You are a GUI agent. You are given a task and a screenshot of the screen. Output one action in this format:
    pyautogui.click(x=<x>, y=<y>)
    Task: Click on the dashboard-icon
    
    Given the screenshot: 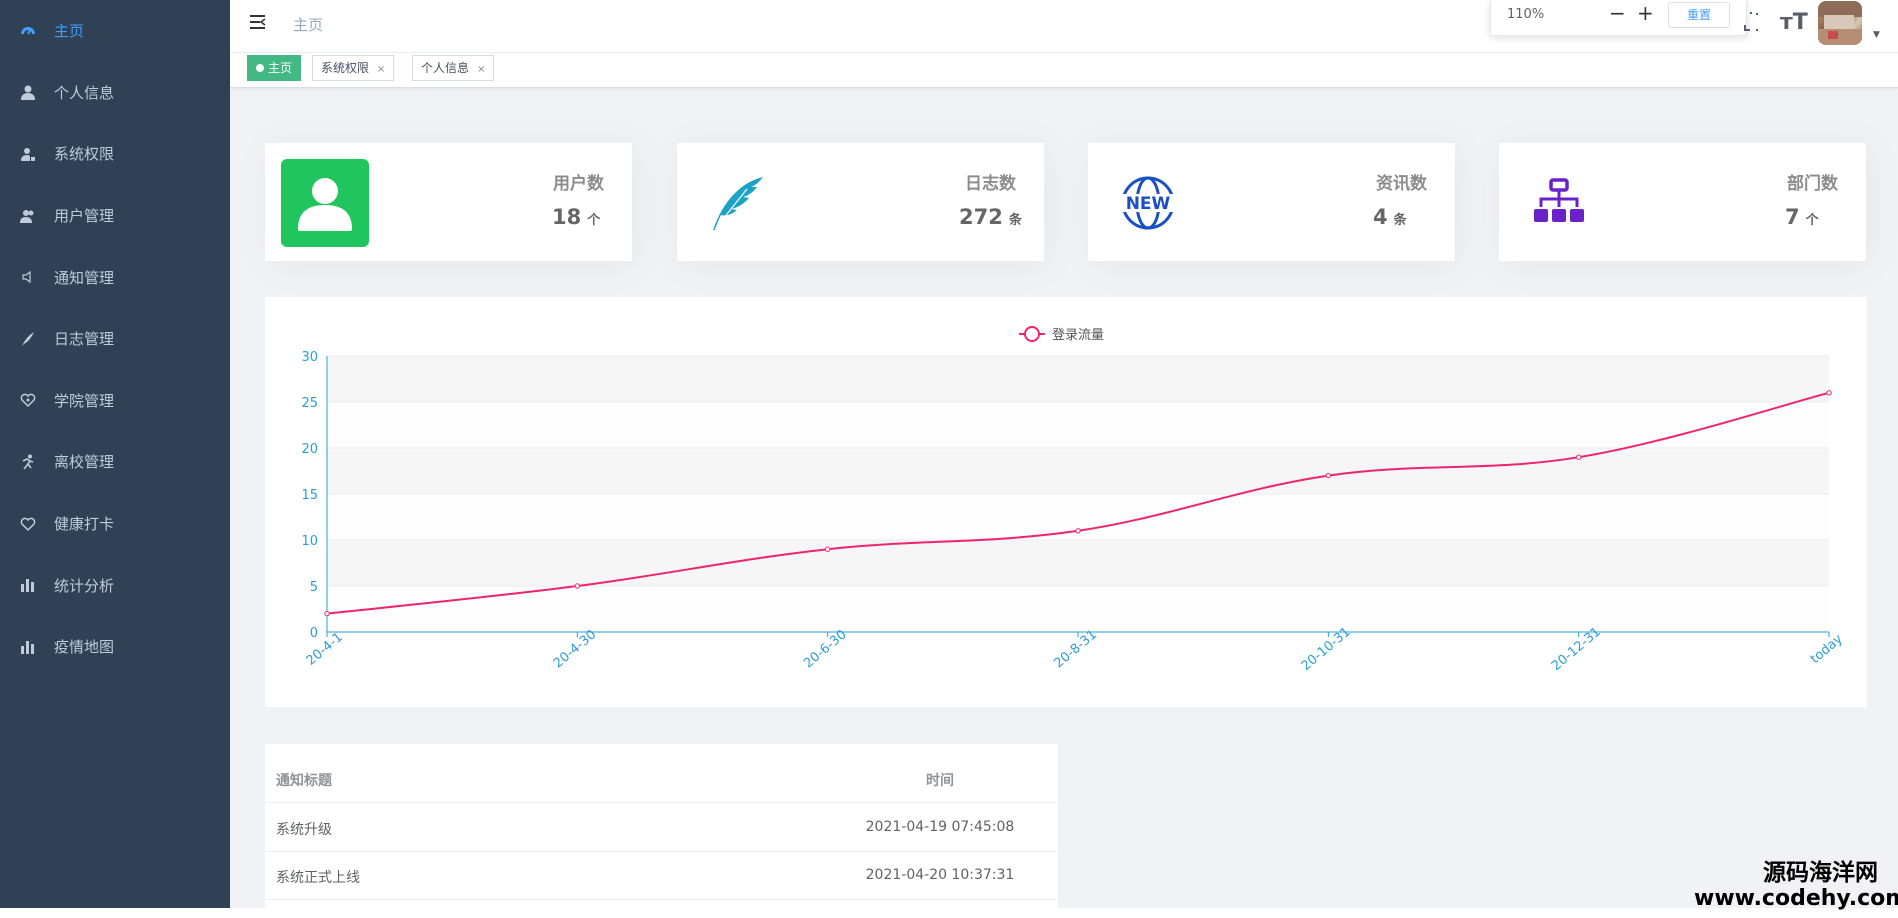 What is the action you would take?
    pyautogui.click(x=28, y=31)
    